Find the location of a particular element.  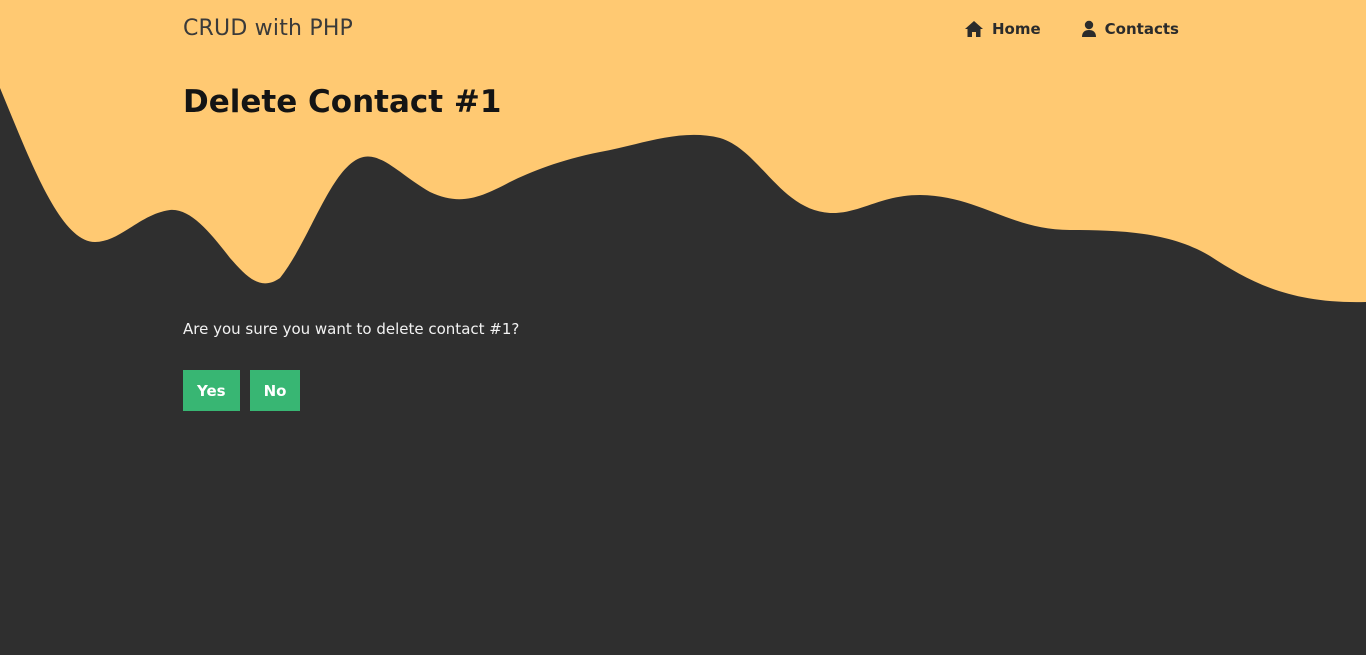

brand-title: CRUD with PHP is located at coordinates (268, 28).